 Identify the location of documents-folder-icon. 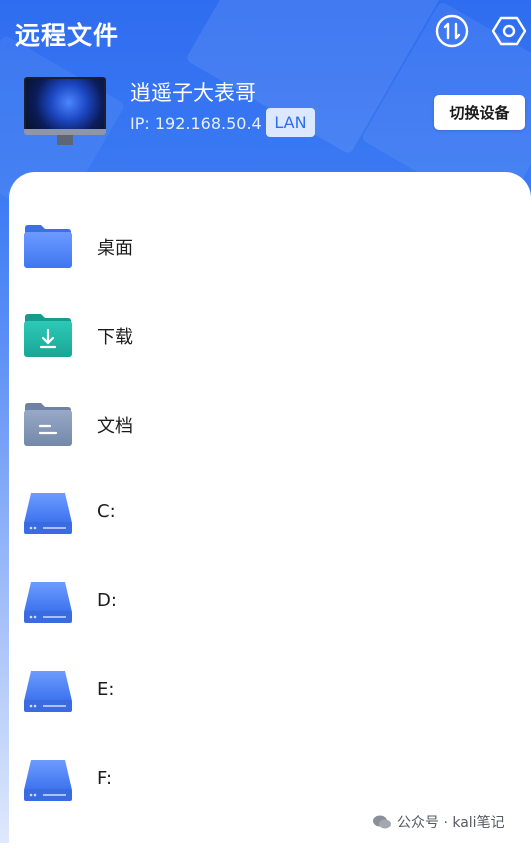
(48, 424).